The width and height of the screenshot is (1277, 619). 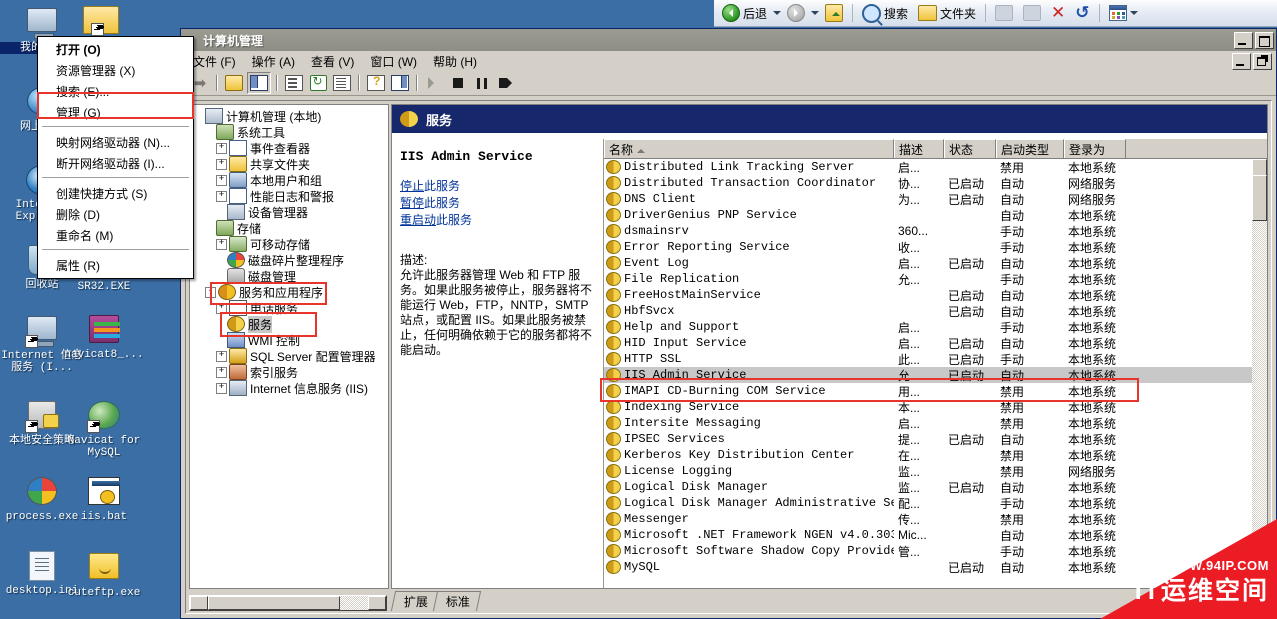 I want to click on column-header-1: 描述, so click(x=919, y=148).